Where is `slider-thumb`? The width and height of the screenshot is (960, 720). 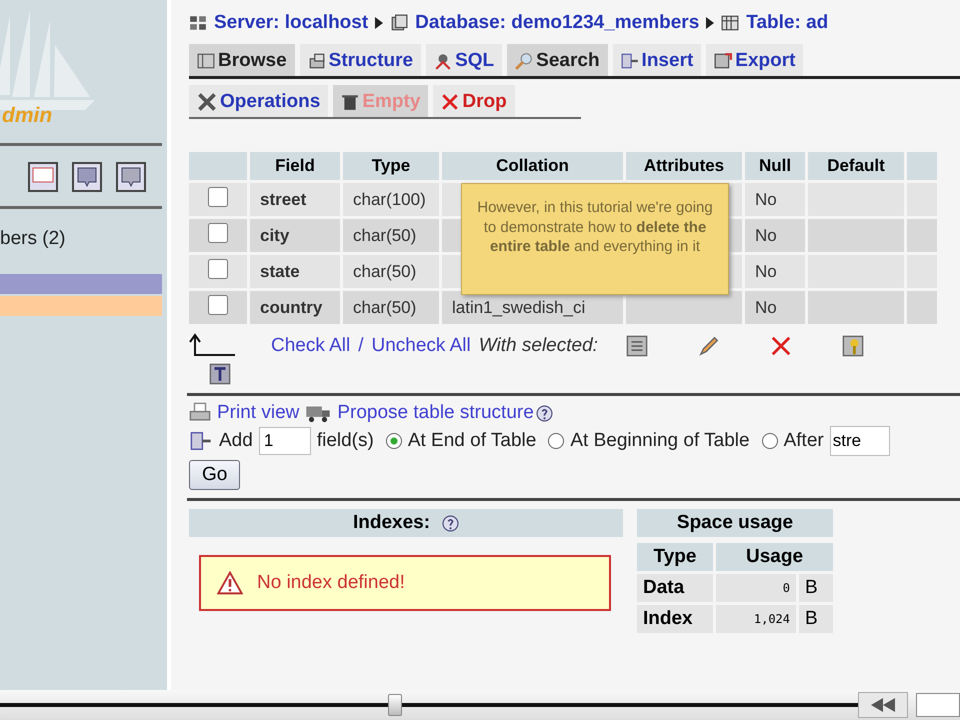
slider-thumb is located at coordinates (395, 705).